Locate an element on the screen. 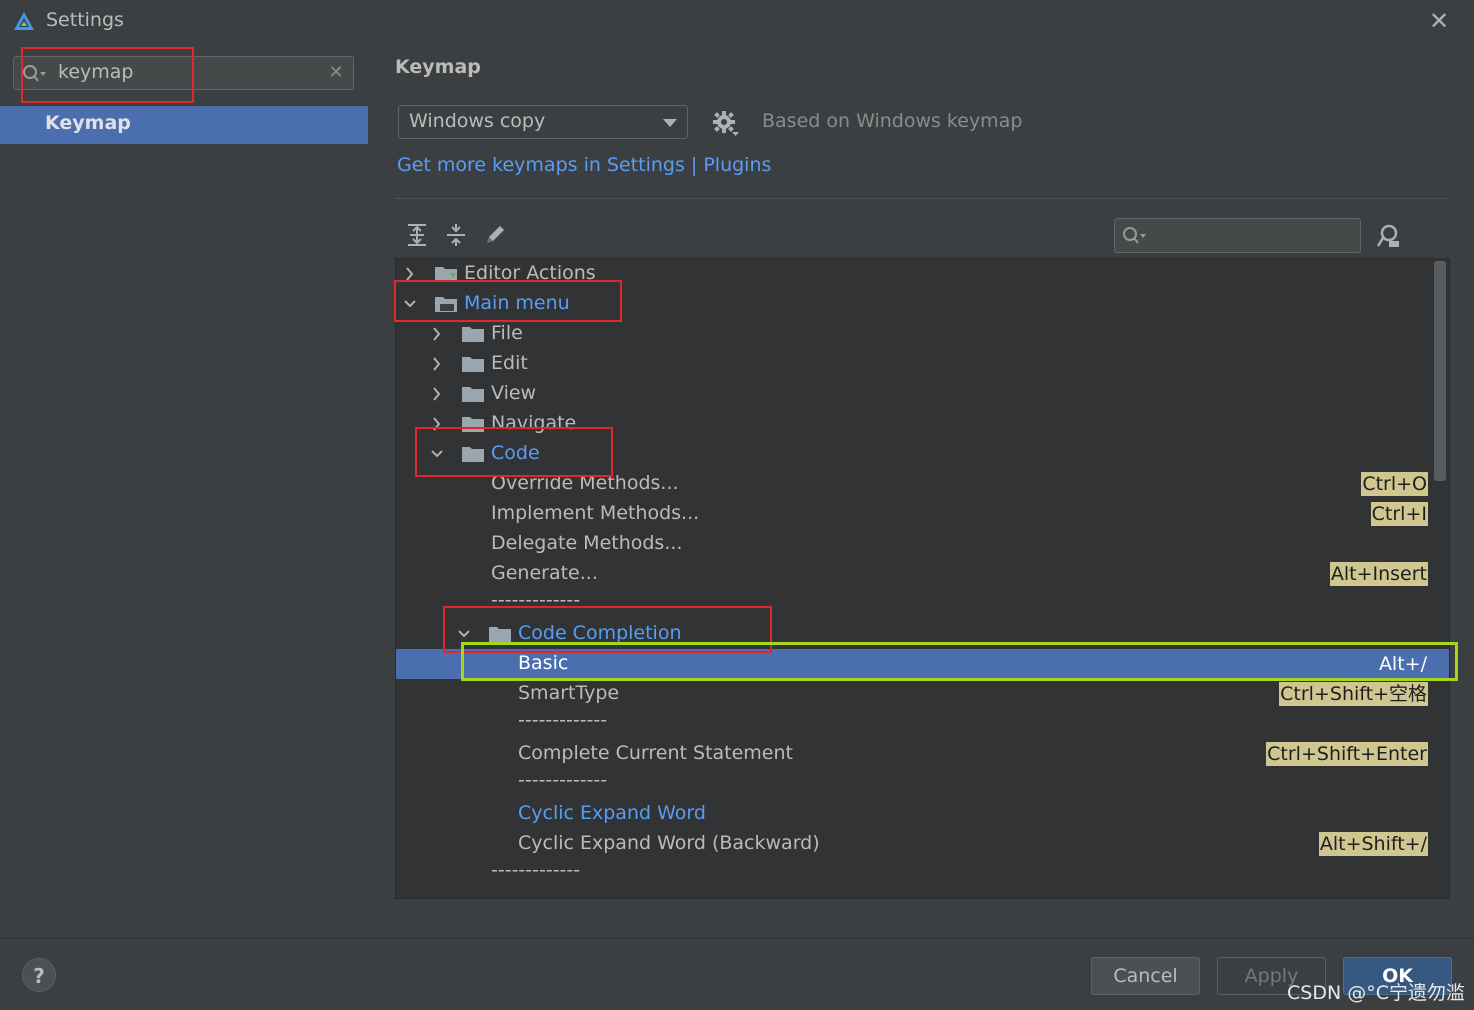 The image size is (1474, 1010). get-more-keymaps-link: Get more keymaps in Settings | Plugins is located at coordinates (584, 165).